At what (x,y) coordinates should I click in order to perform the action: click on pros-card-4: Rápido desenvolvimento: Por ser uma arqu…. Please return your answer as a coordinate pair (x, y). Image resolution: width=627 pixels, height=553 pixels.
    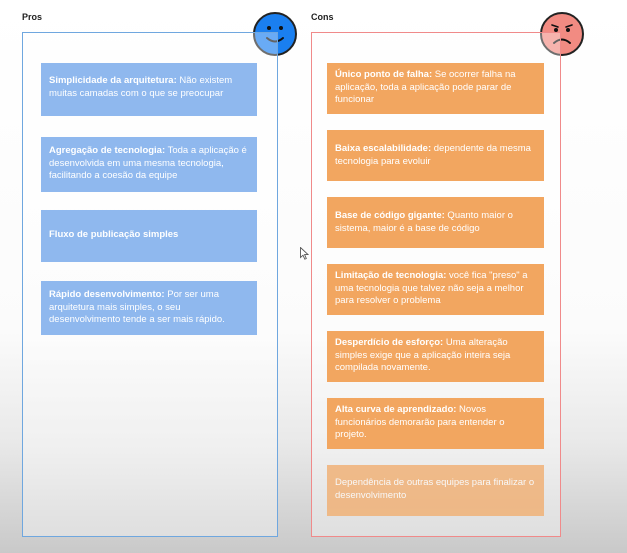
    Looking at the image, I should click on (149, 308).